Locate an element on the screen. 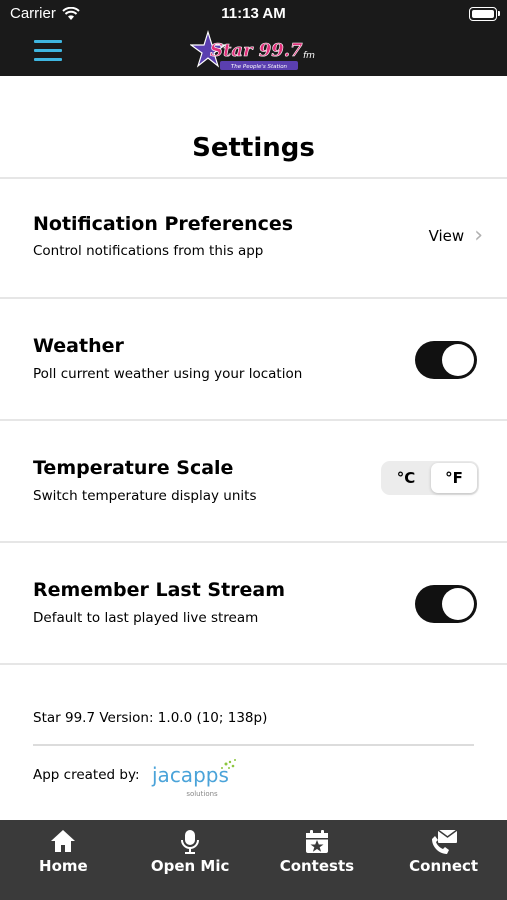 This screenshot has height=900, width=507. status-bar: Carrier 11:13 AM is located at coordinates (253, 14).